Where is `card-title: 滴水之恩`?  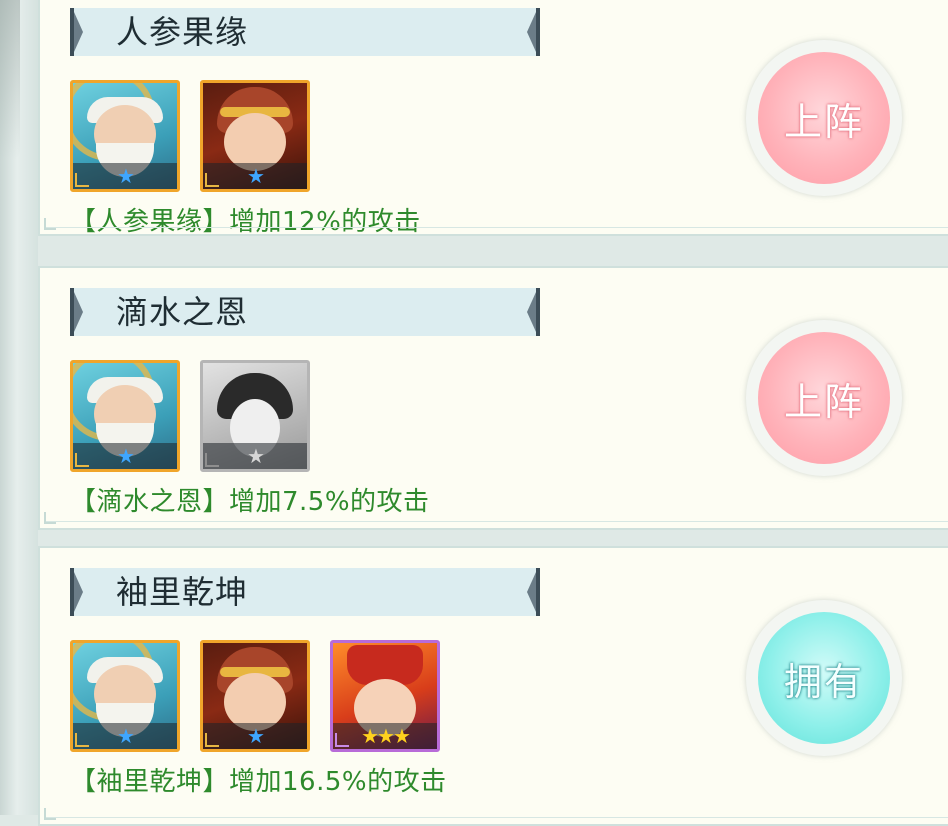 card-title: 滴水之恩 is located at coordinates (182, 312).